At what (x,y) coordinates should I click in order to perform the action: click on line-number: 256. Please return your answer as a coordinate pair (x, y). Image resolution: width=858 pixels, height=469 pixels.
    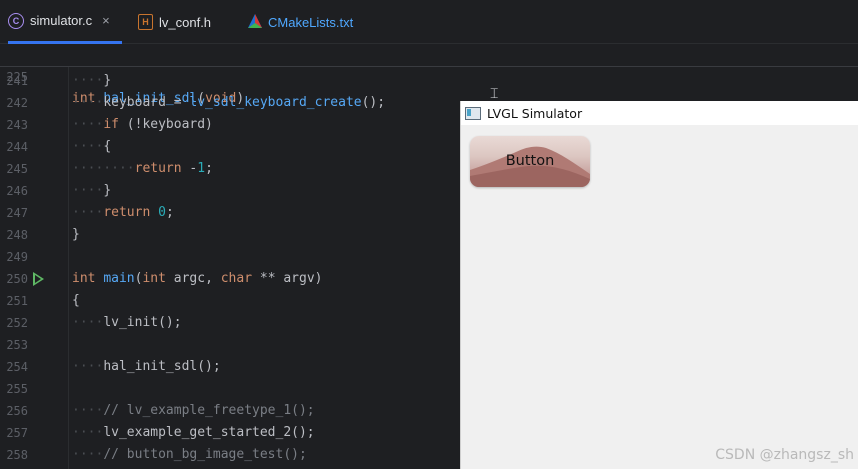
    Looking at the image, I should click on (17, 411).